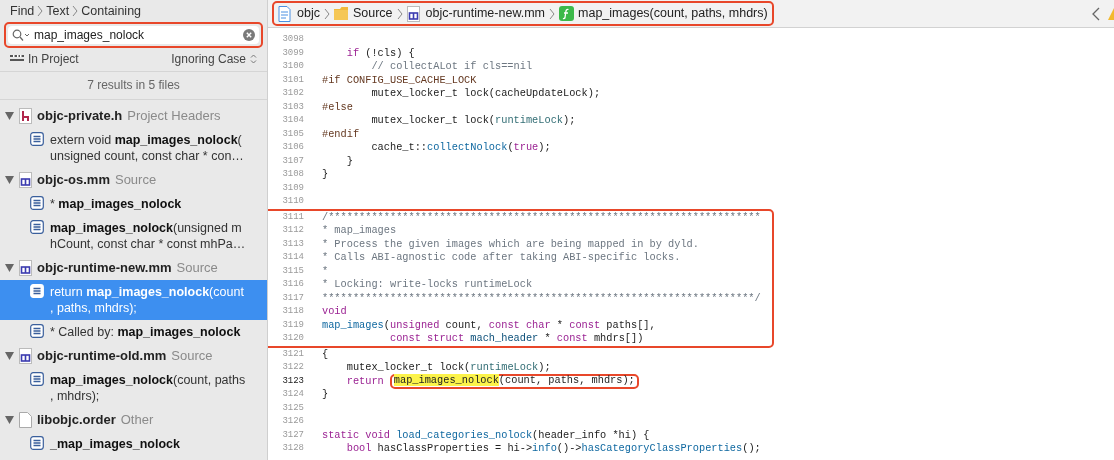 The width and height of the screenshot is (1114, 460). Describe the element at coordinates (408, 368) in the screenshot. I see `code-text: mutex_locker_t lock(` at that location.